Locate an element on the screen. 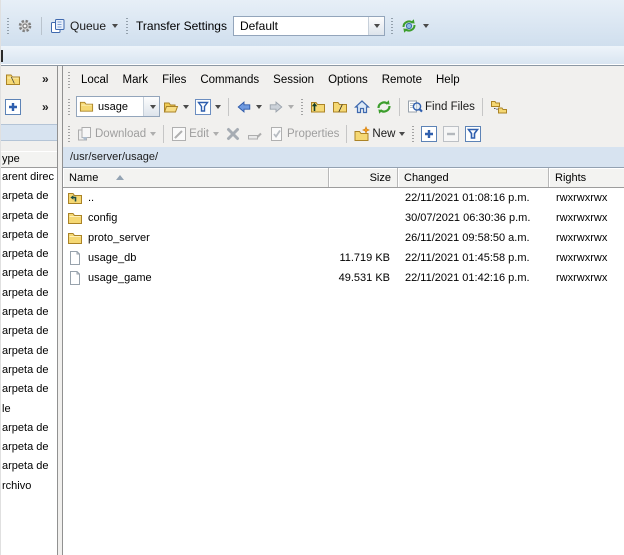 The image size is (624, 555). file-table-header: Name Size Changed Rights is located at coordinates (343, 178).